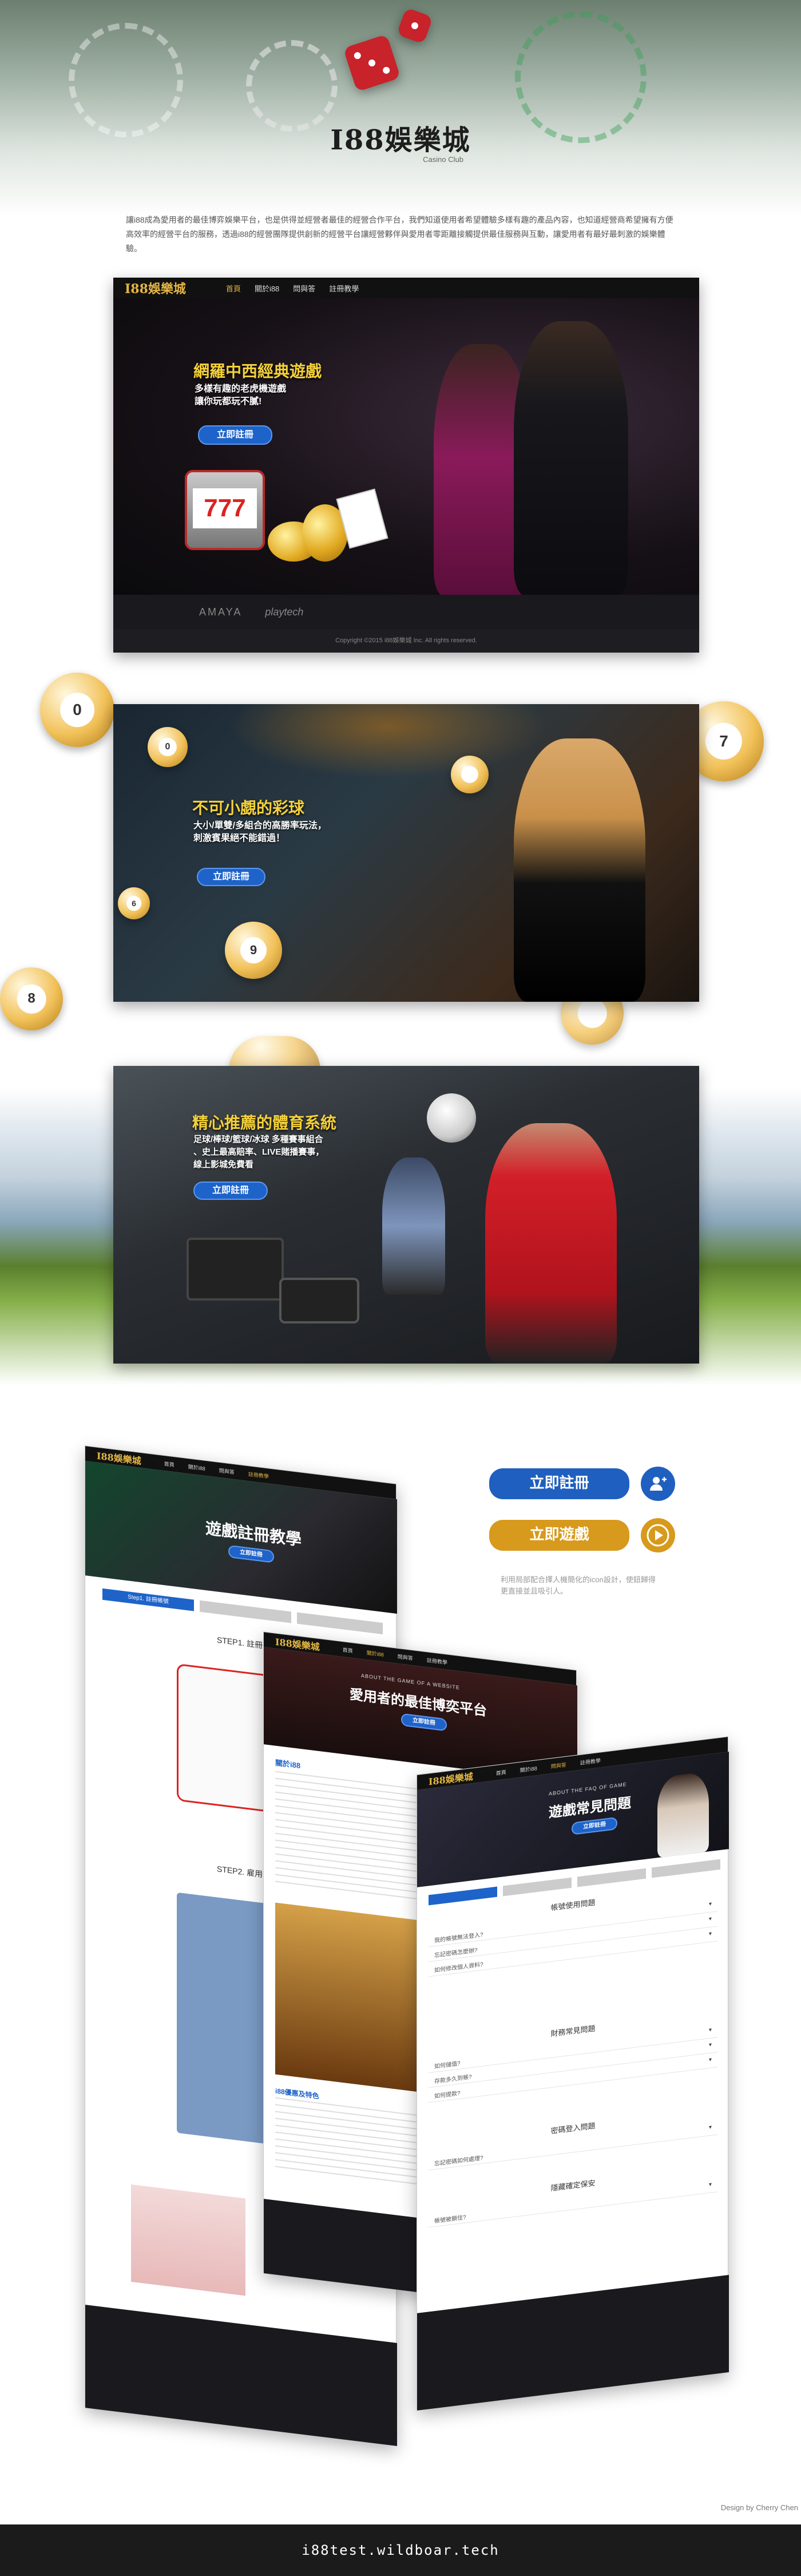  Describe the element at coordinates (340, 1623) in the screenshot. I see `tab-step3` at that location.